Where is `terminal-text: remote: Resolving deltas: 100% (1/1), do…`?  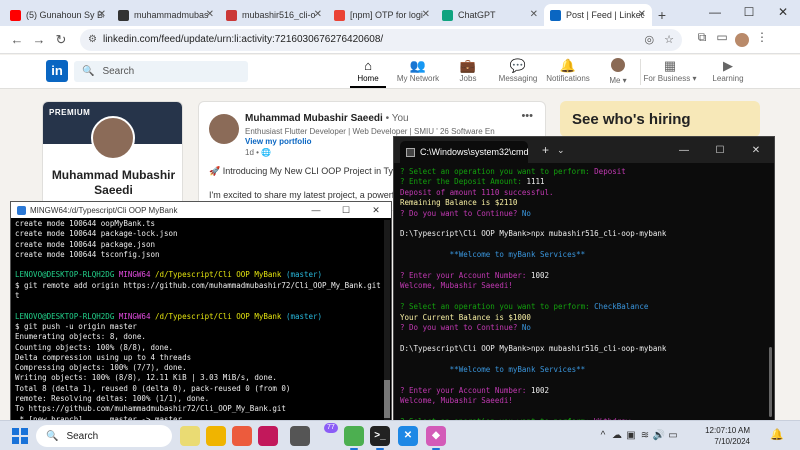 terminal-text: remote: Resolving deltas: 100% (1/1), do… is located at coordinates (112, 399).